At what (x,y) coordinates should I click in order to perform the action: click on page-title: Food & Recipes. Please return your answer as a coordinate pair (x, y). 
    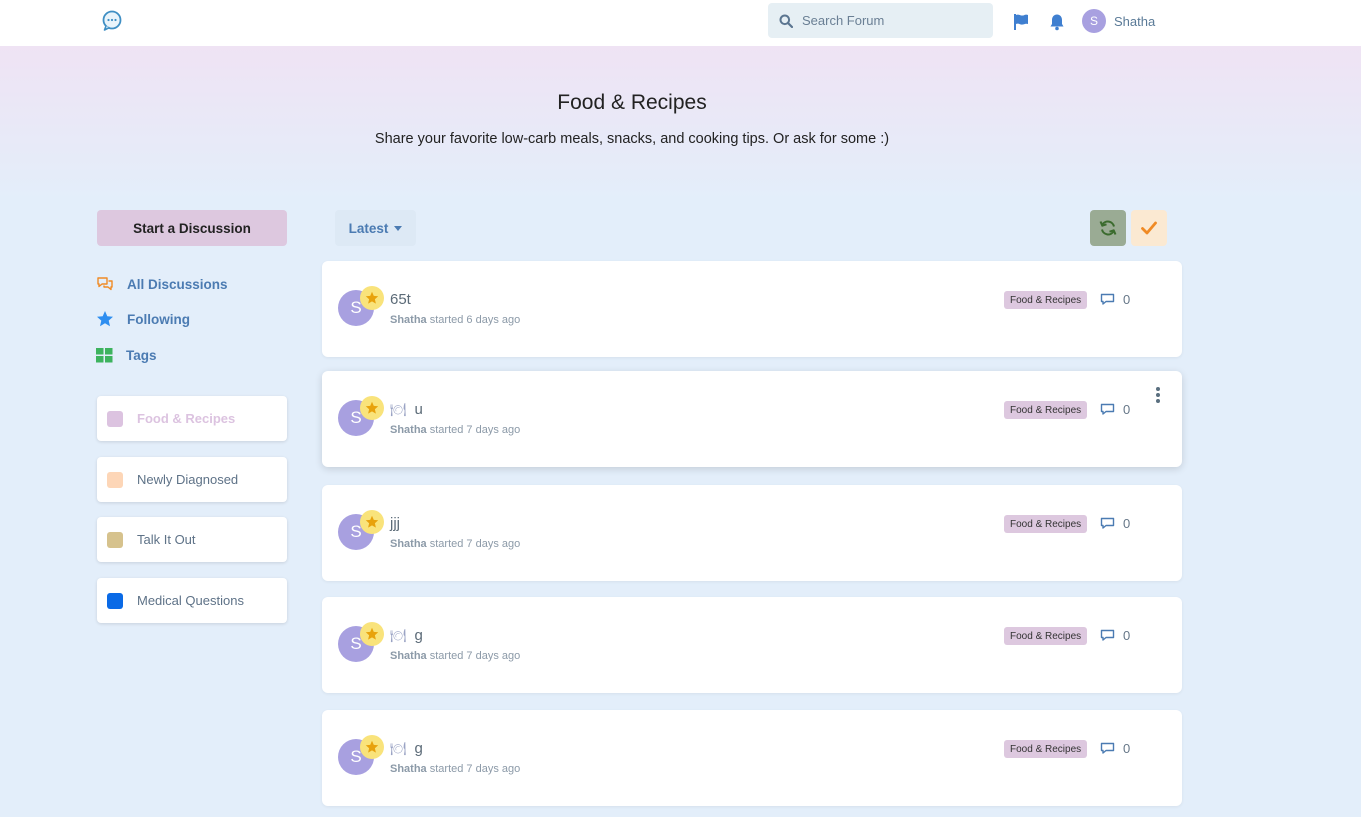
    Looking at the image, I should click on (632, 102).